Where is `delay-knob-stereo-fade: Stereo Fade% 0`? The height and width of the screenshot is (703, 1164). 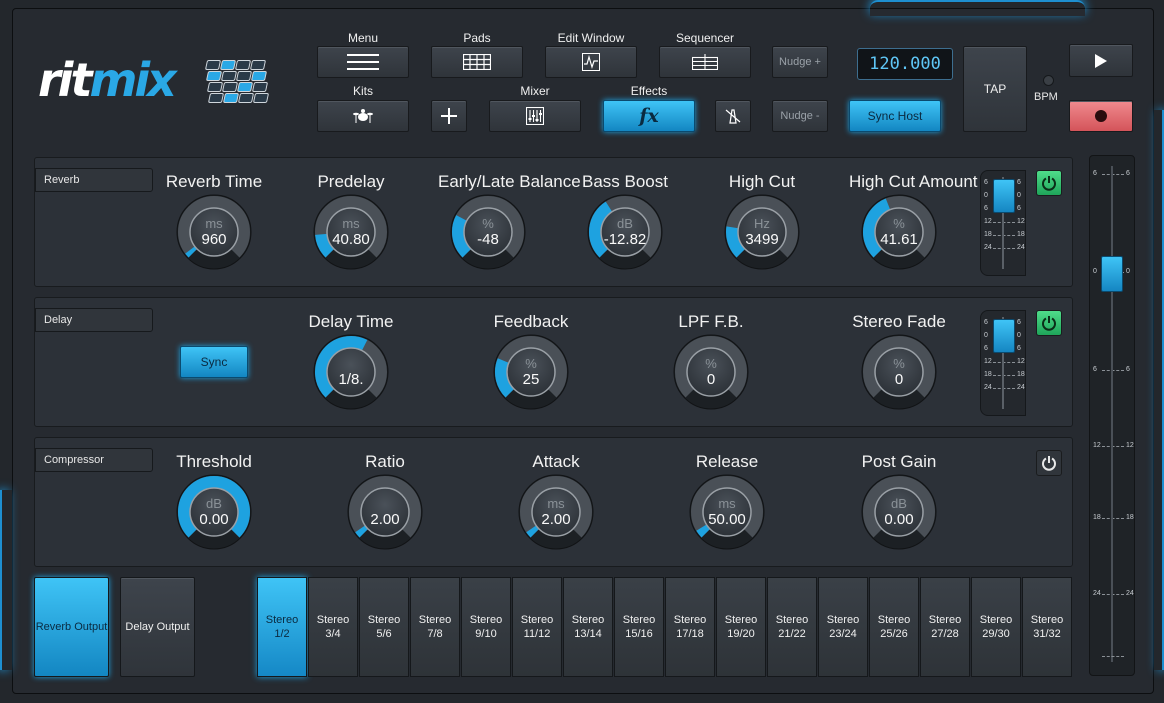 delay-knob-stereo-fade: Stereo Fade% 0 is located at coordinates (899, 364).